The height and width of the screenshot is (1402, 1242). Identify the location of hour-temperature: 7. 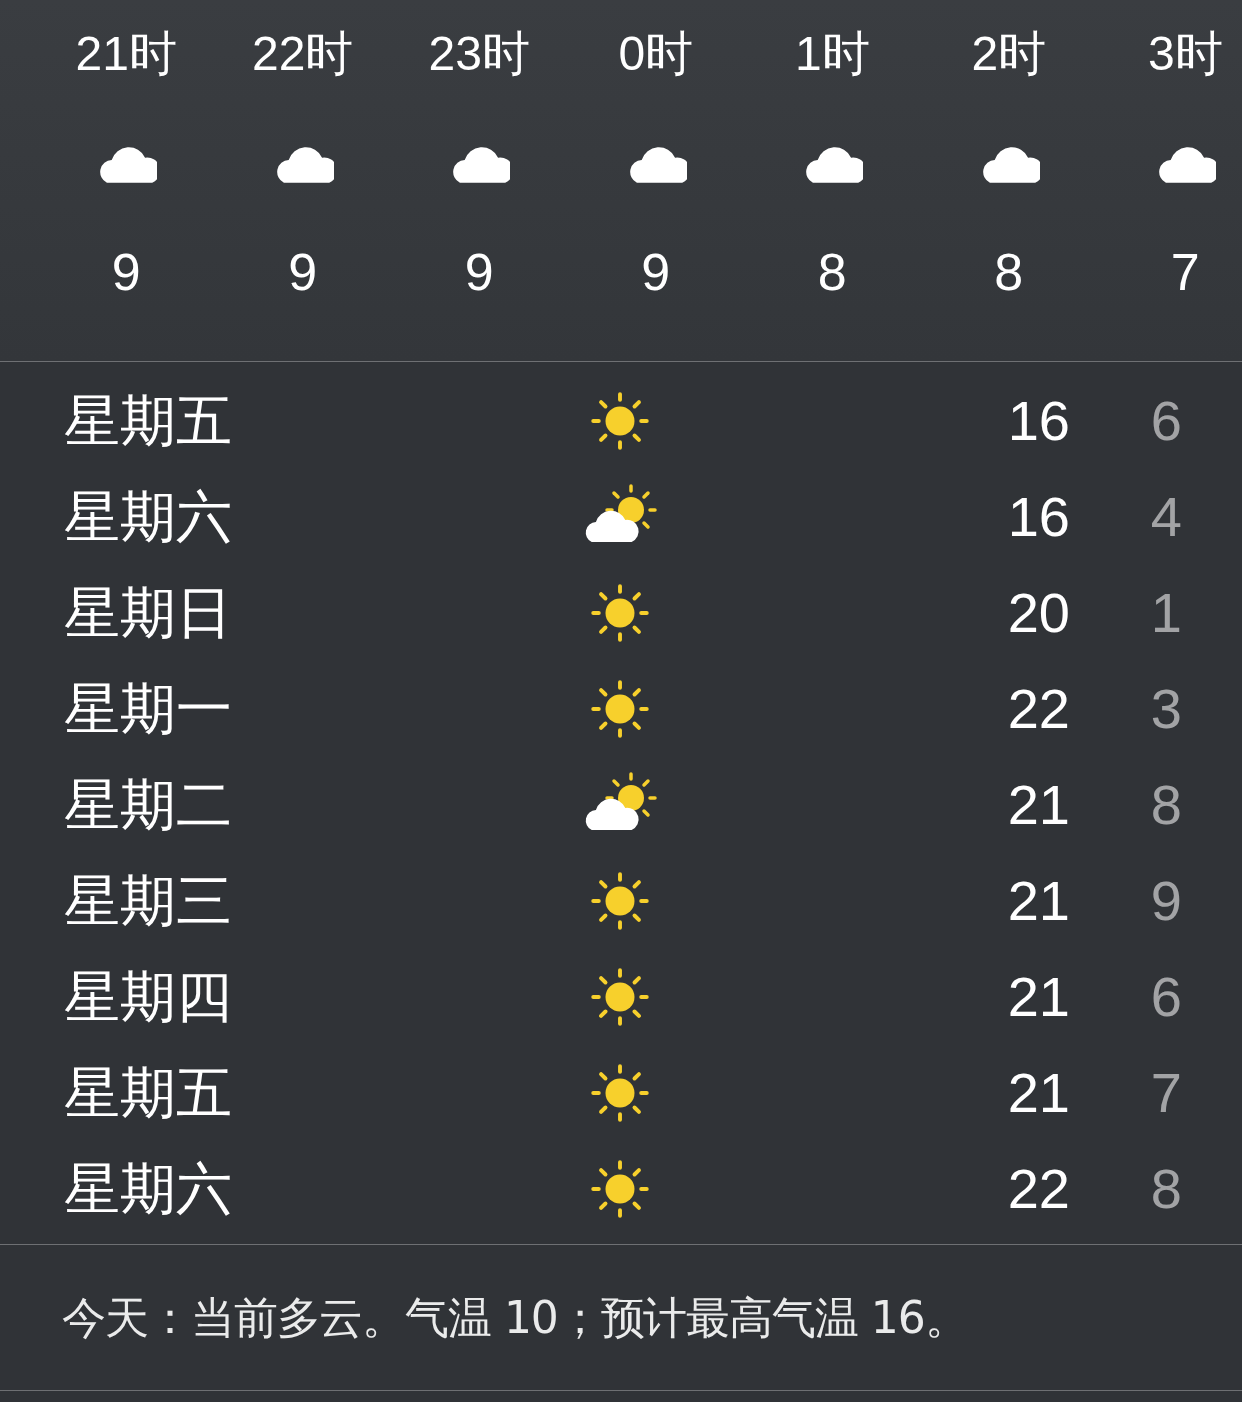
(1185, 272).